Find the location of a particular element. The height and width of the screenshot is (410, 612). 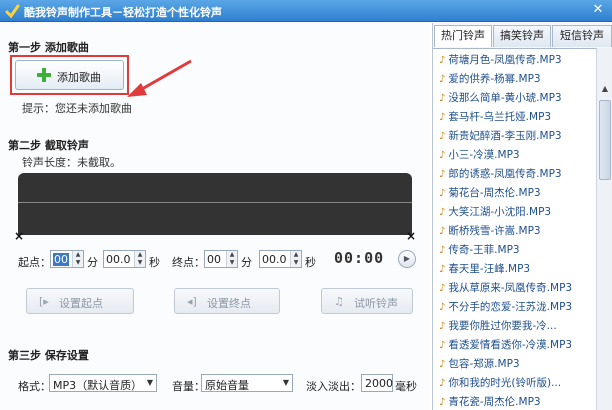

list-item: ♪ 新贵妃醉酒-李玉刚.MP3 is located at coordinates (517, 137).